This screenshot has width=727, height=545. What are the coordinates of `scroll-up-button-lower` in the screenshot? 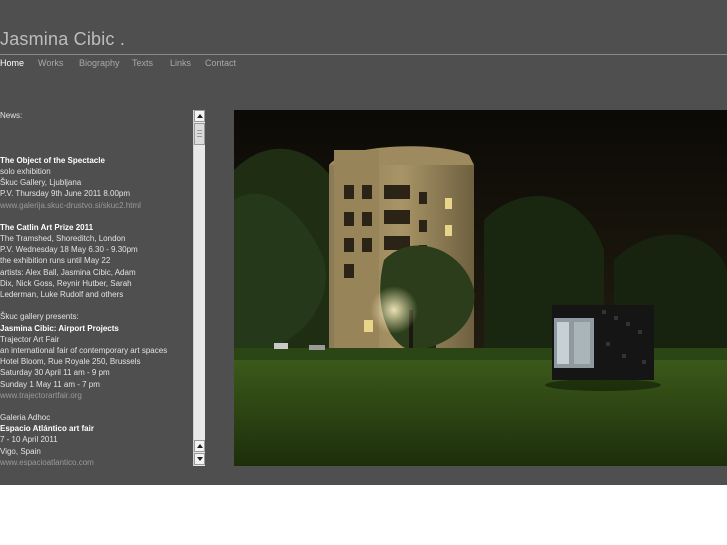 It's located at (199, 446).